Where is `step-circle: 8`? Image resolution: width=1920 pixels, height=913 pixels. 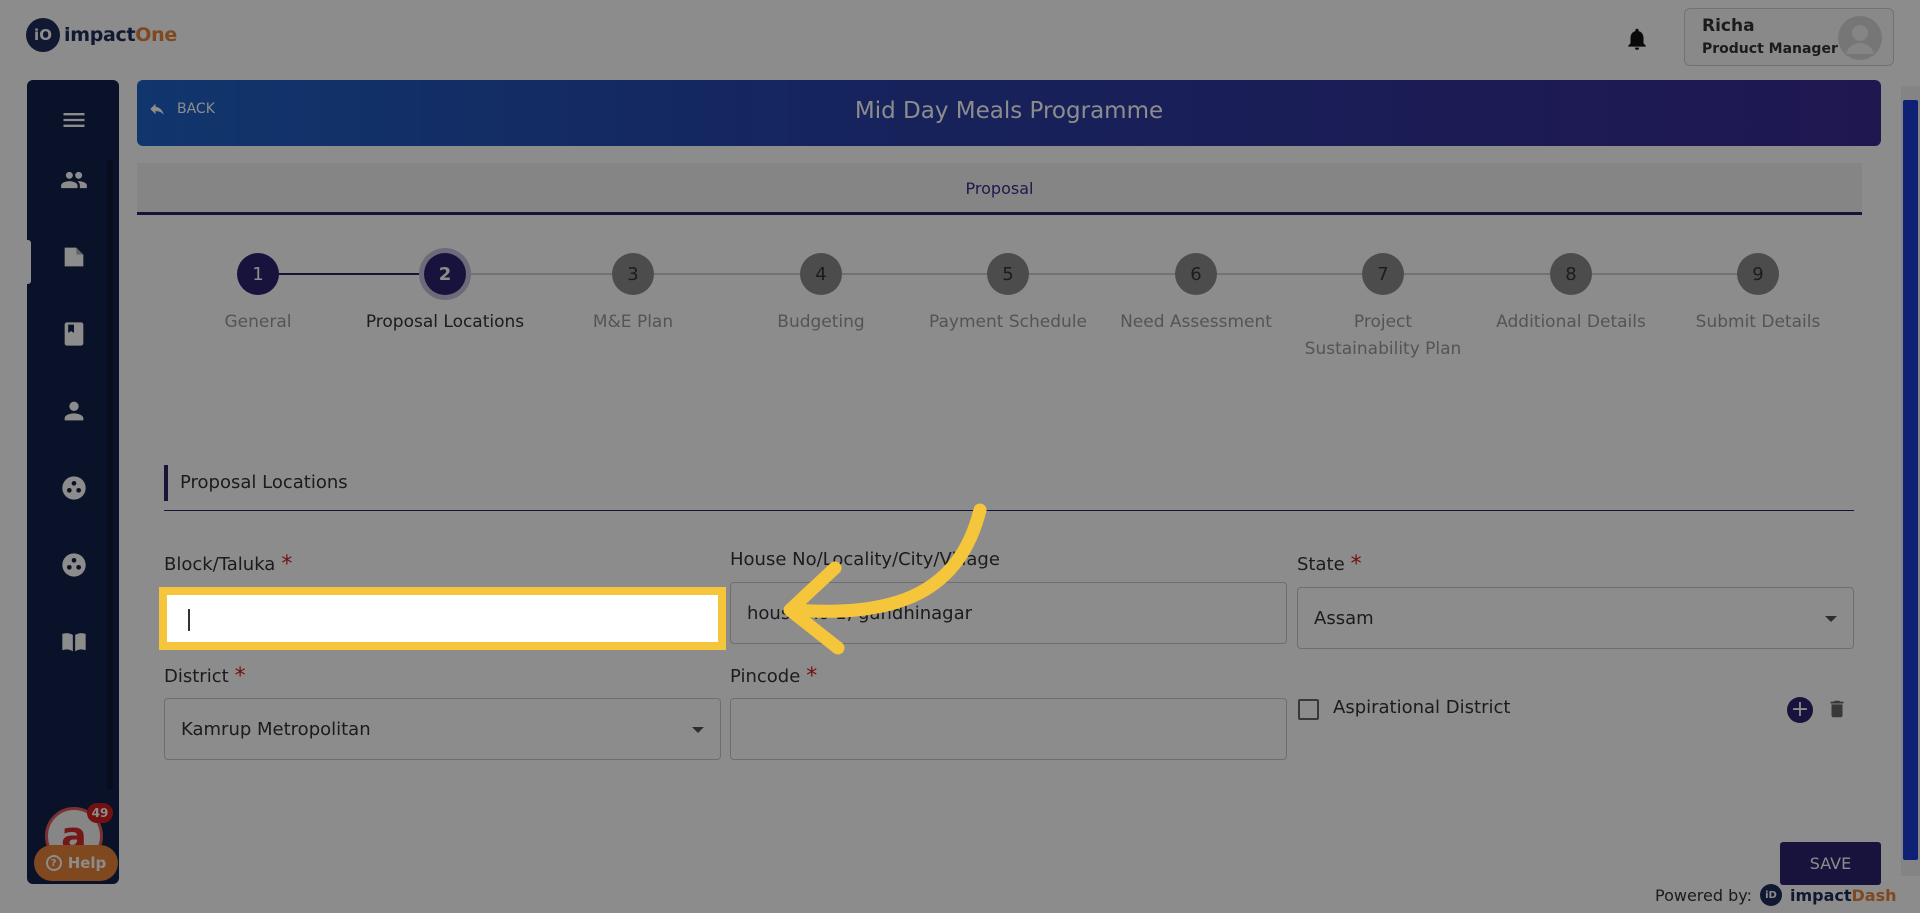
step-circle: 8 is located at coordinates (1571, 274).